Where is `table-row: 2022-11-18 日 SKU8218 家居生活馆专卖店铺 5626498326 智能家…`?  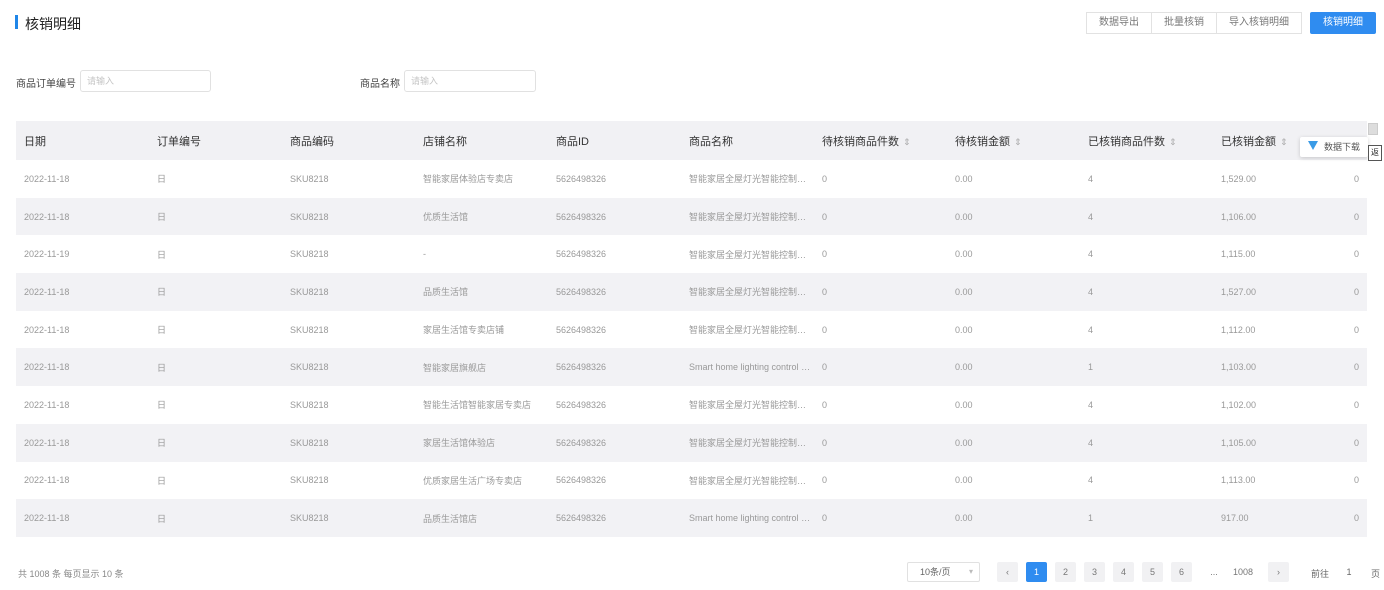
table-row: 2022-11-18 日 SKU8218 家居生活馆专卖店铺 5626498326 智能家… is located at coordinates (691, 329).